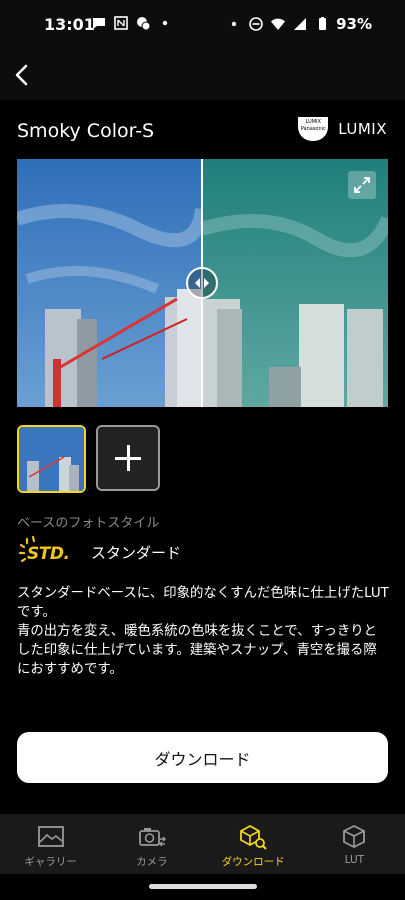 The height and width of the screenshot is (900, 405). What do you see at coordinates (354, 836) in the screenshot?
I see `lut-cube-icon` at bounding box center [354, 836].